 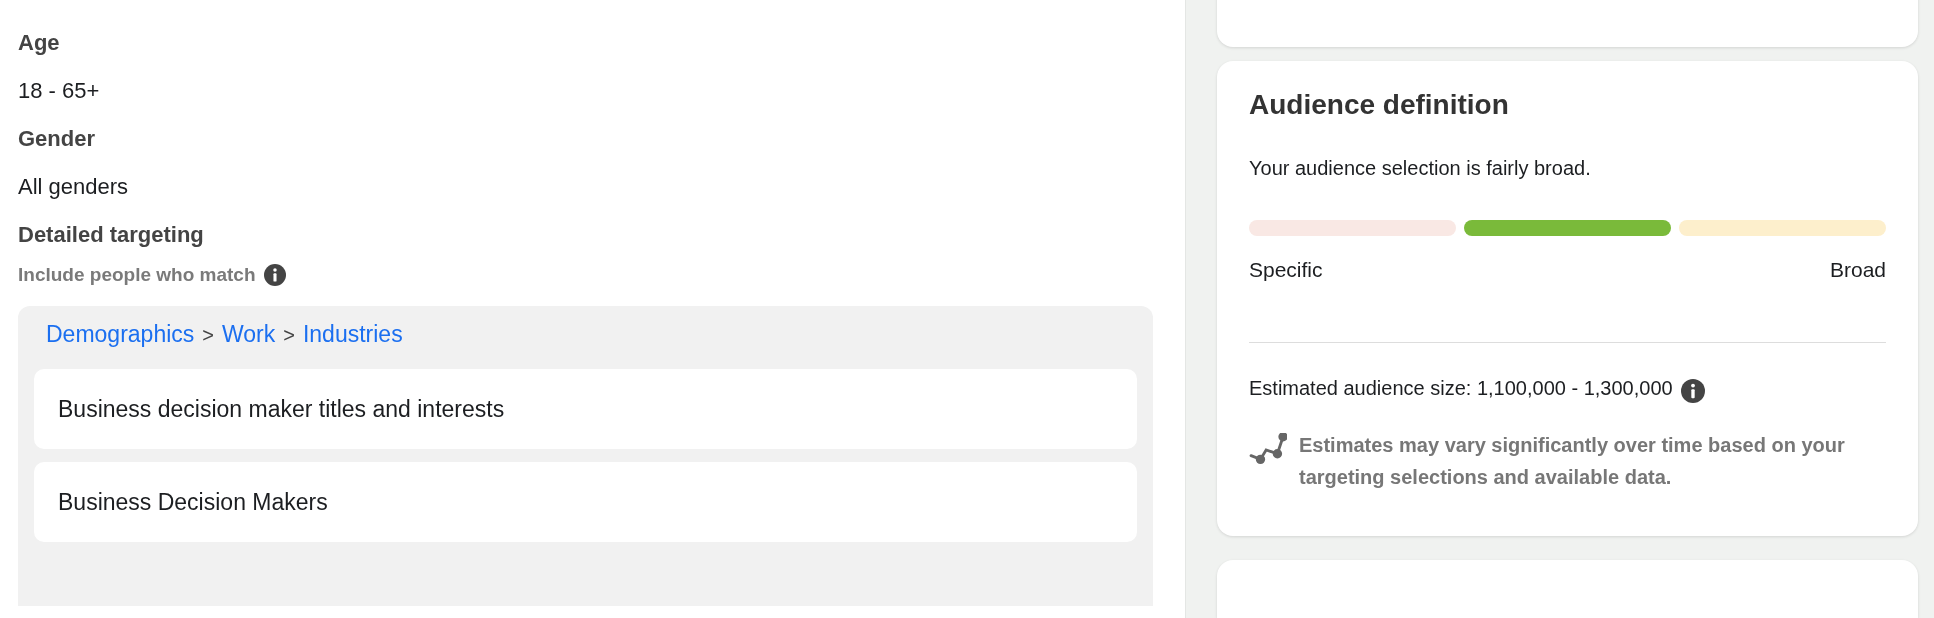 I want to click on targeting-item: Business decision maker titles and interests, so click(x=585, y=409).